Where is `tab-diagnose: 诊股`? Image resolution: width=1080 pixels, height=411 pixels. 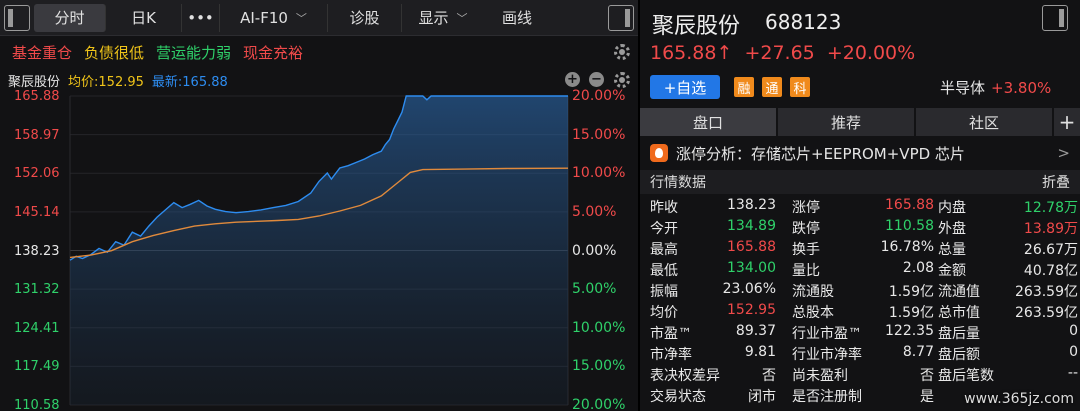
tab-diagnose: 诊股 is located at coordinates (365, 17).